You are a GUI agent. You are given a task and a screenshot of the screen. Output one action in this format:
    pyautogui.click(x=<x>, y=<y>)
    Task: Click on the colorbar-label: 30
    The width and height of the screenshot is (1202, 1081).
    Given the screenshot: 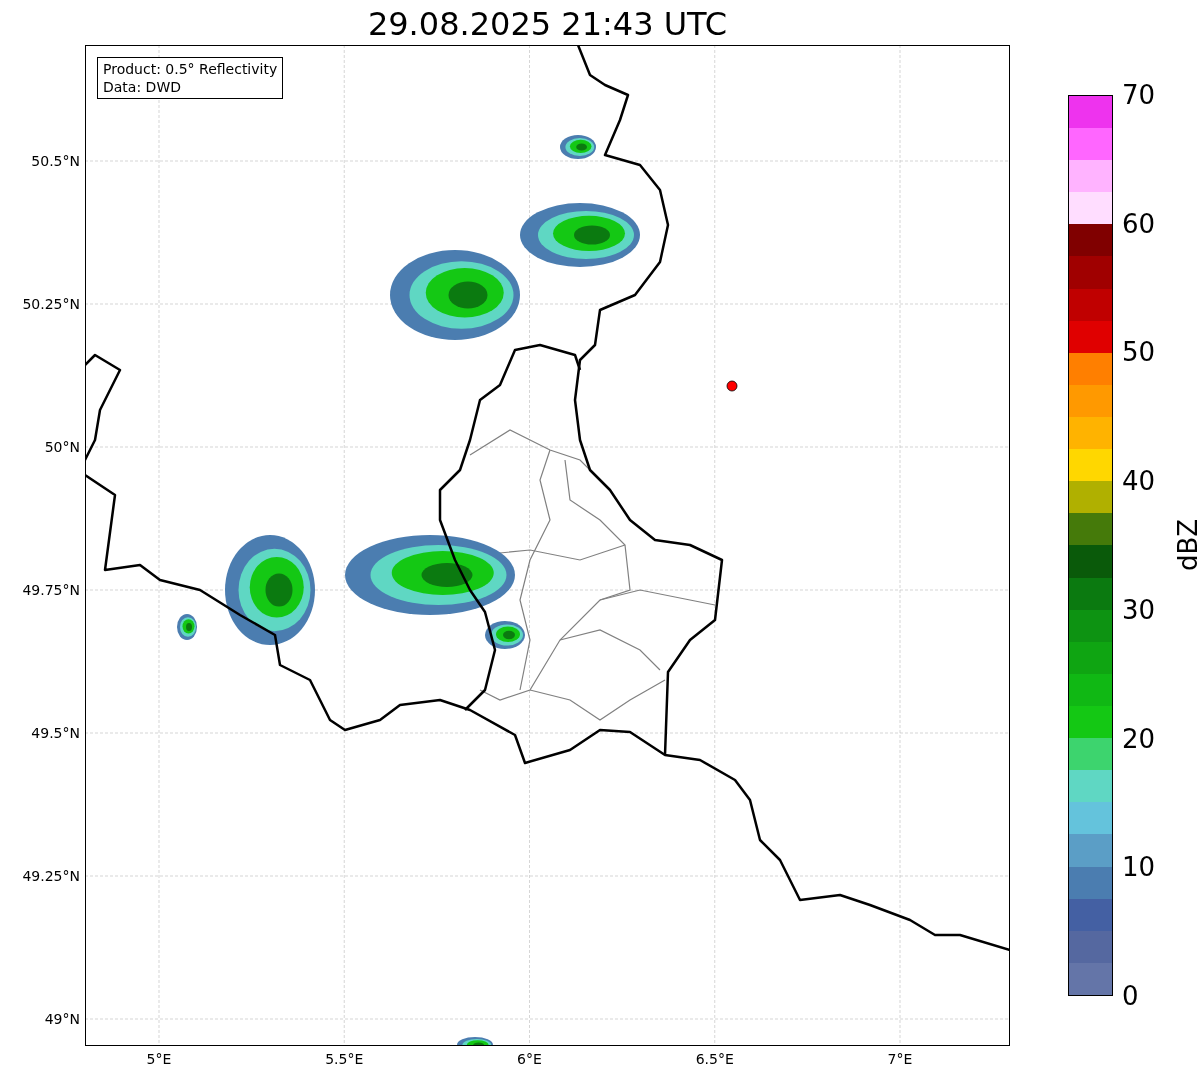 What is the action you would take?
    pyautogui.click(x=1139, y=609)
    